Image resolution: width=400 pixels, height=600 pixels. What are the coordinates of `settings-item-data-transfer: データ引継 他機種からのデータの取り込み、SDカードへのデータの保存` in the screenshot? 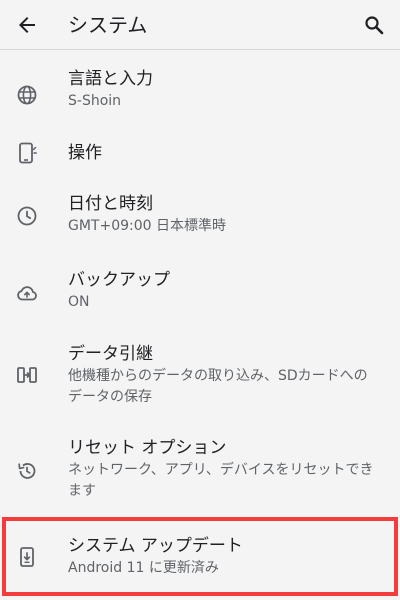 It's located at (200, 381).